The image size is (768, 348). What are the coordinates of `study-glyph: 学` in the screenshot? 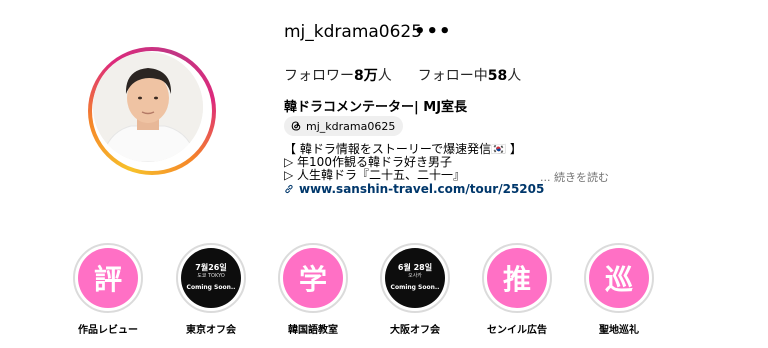 It's located at (312, 279).